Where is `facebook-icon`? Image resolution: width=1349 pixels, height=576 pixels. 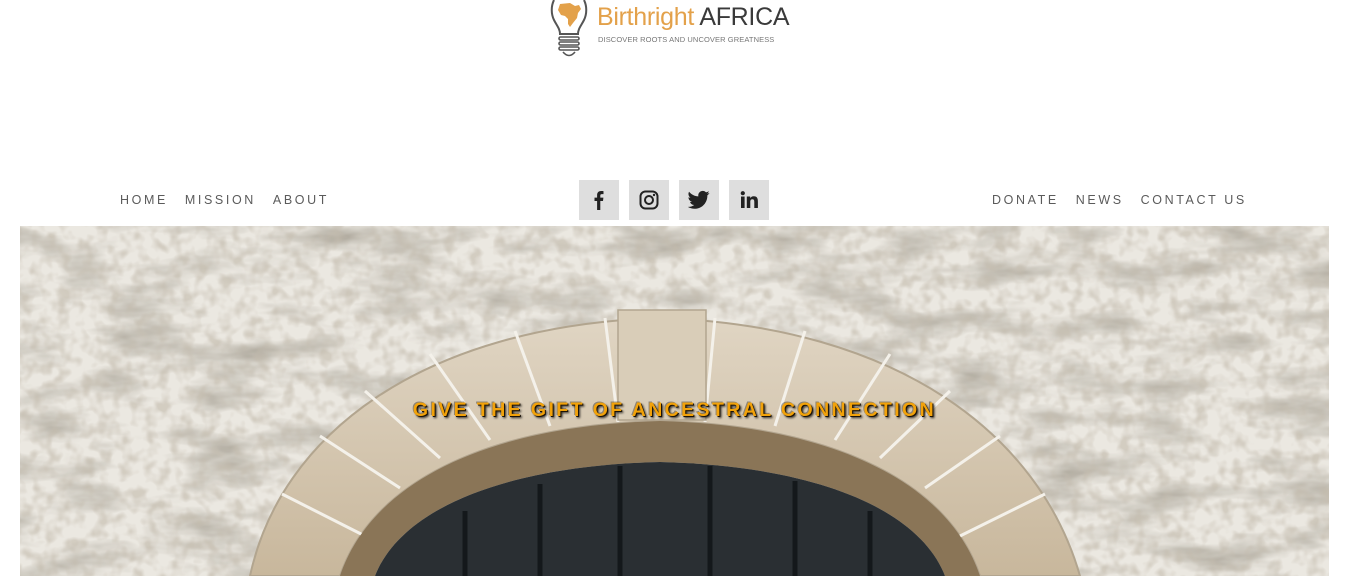
facebook-icon is located at coordinates (599, 200).